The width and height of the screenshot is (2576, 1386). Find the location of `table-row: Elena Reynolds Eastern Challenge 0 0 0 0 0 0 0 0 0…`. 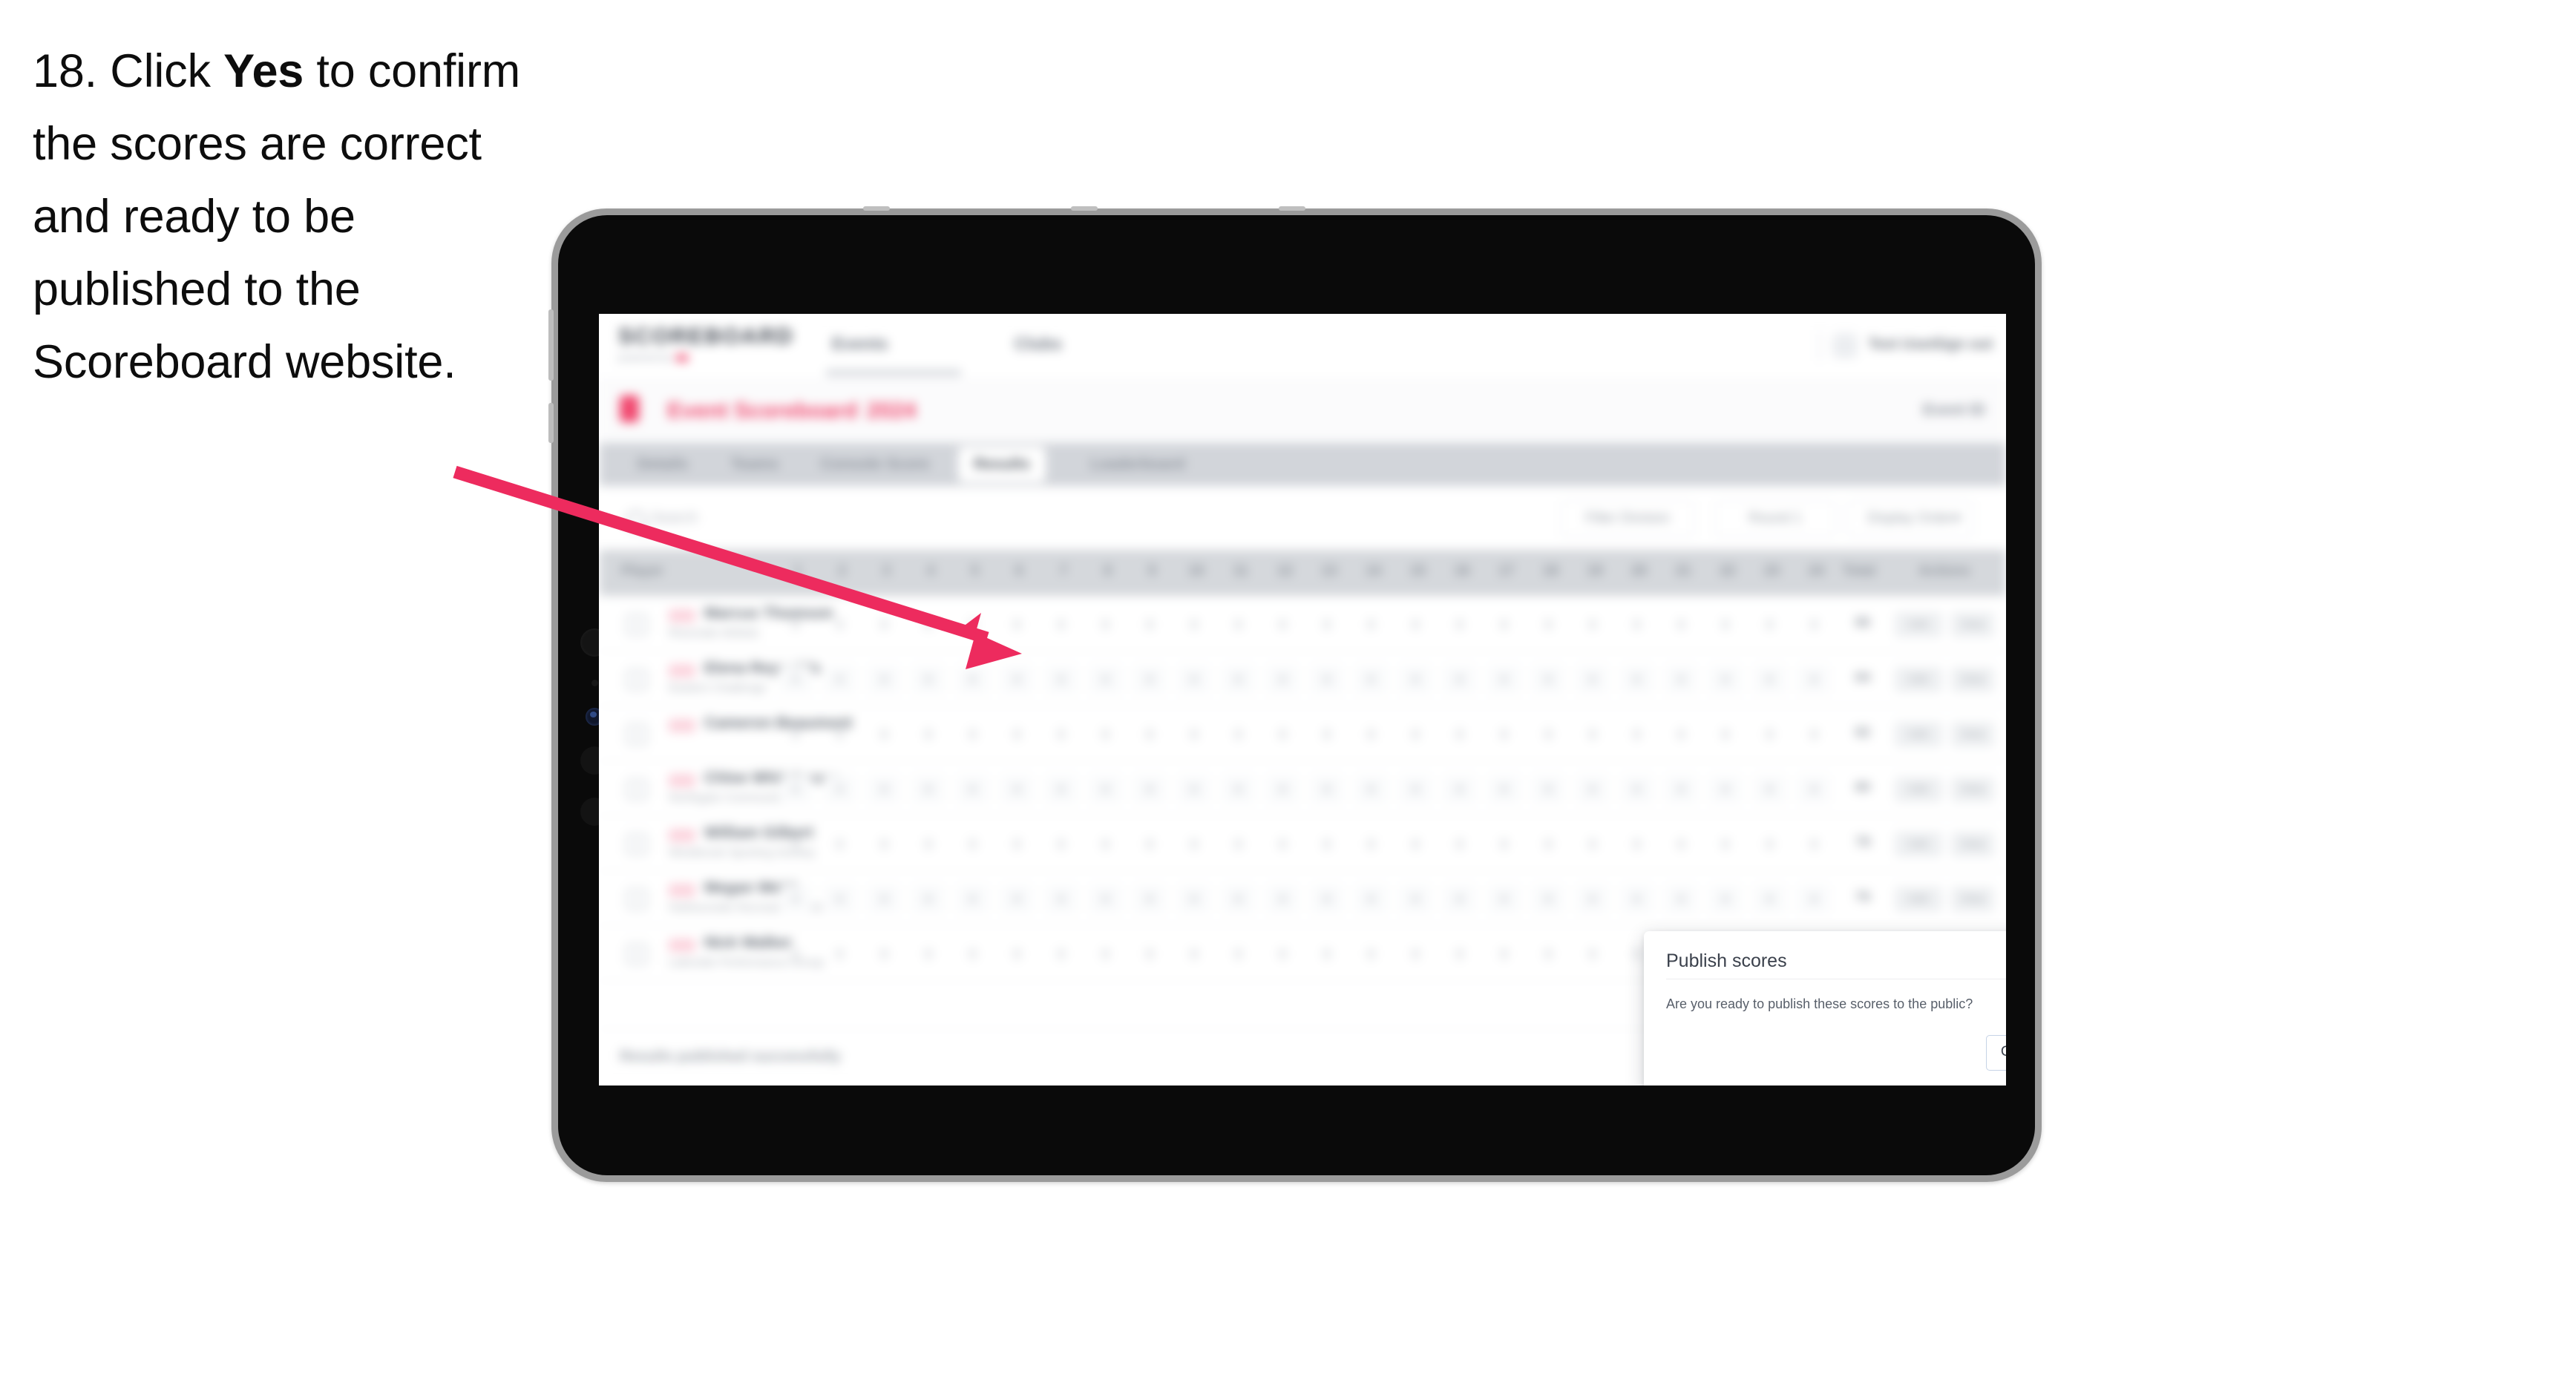

table-row: Elena Reynolds Eastern Challenge 0 0 0 0 0 0 0 0 0… is located at coordinates (1302, 678).